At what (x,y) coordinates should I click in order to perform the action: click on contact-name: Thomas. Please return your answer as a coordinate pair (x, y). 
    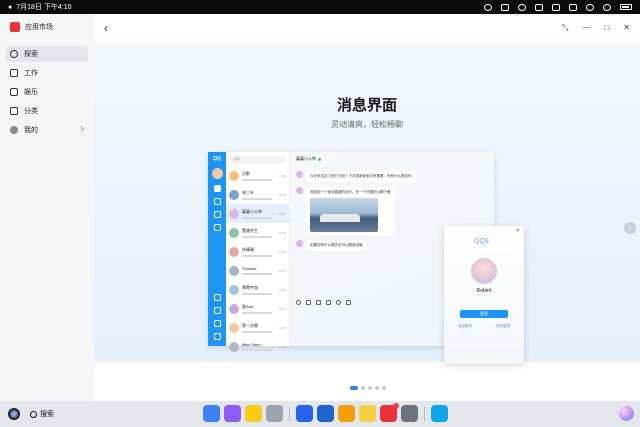
    Looking at the image, I should click on (249, 268).